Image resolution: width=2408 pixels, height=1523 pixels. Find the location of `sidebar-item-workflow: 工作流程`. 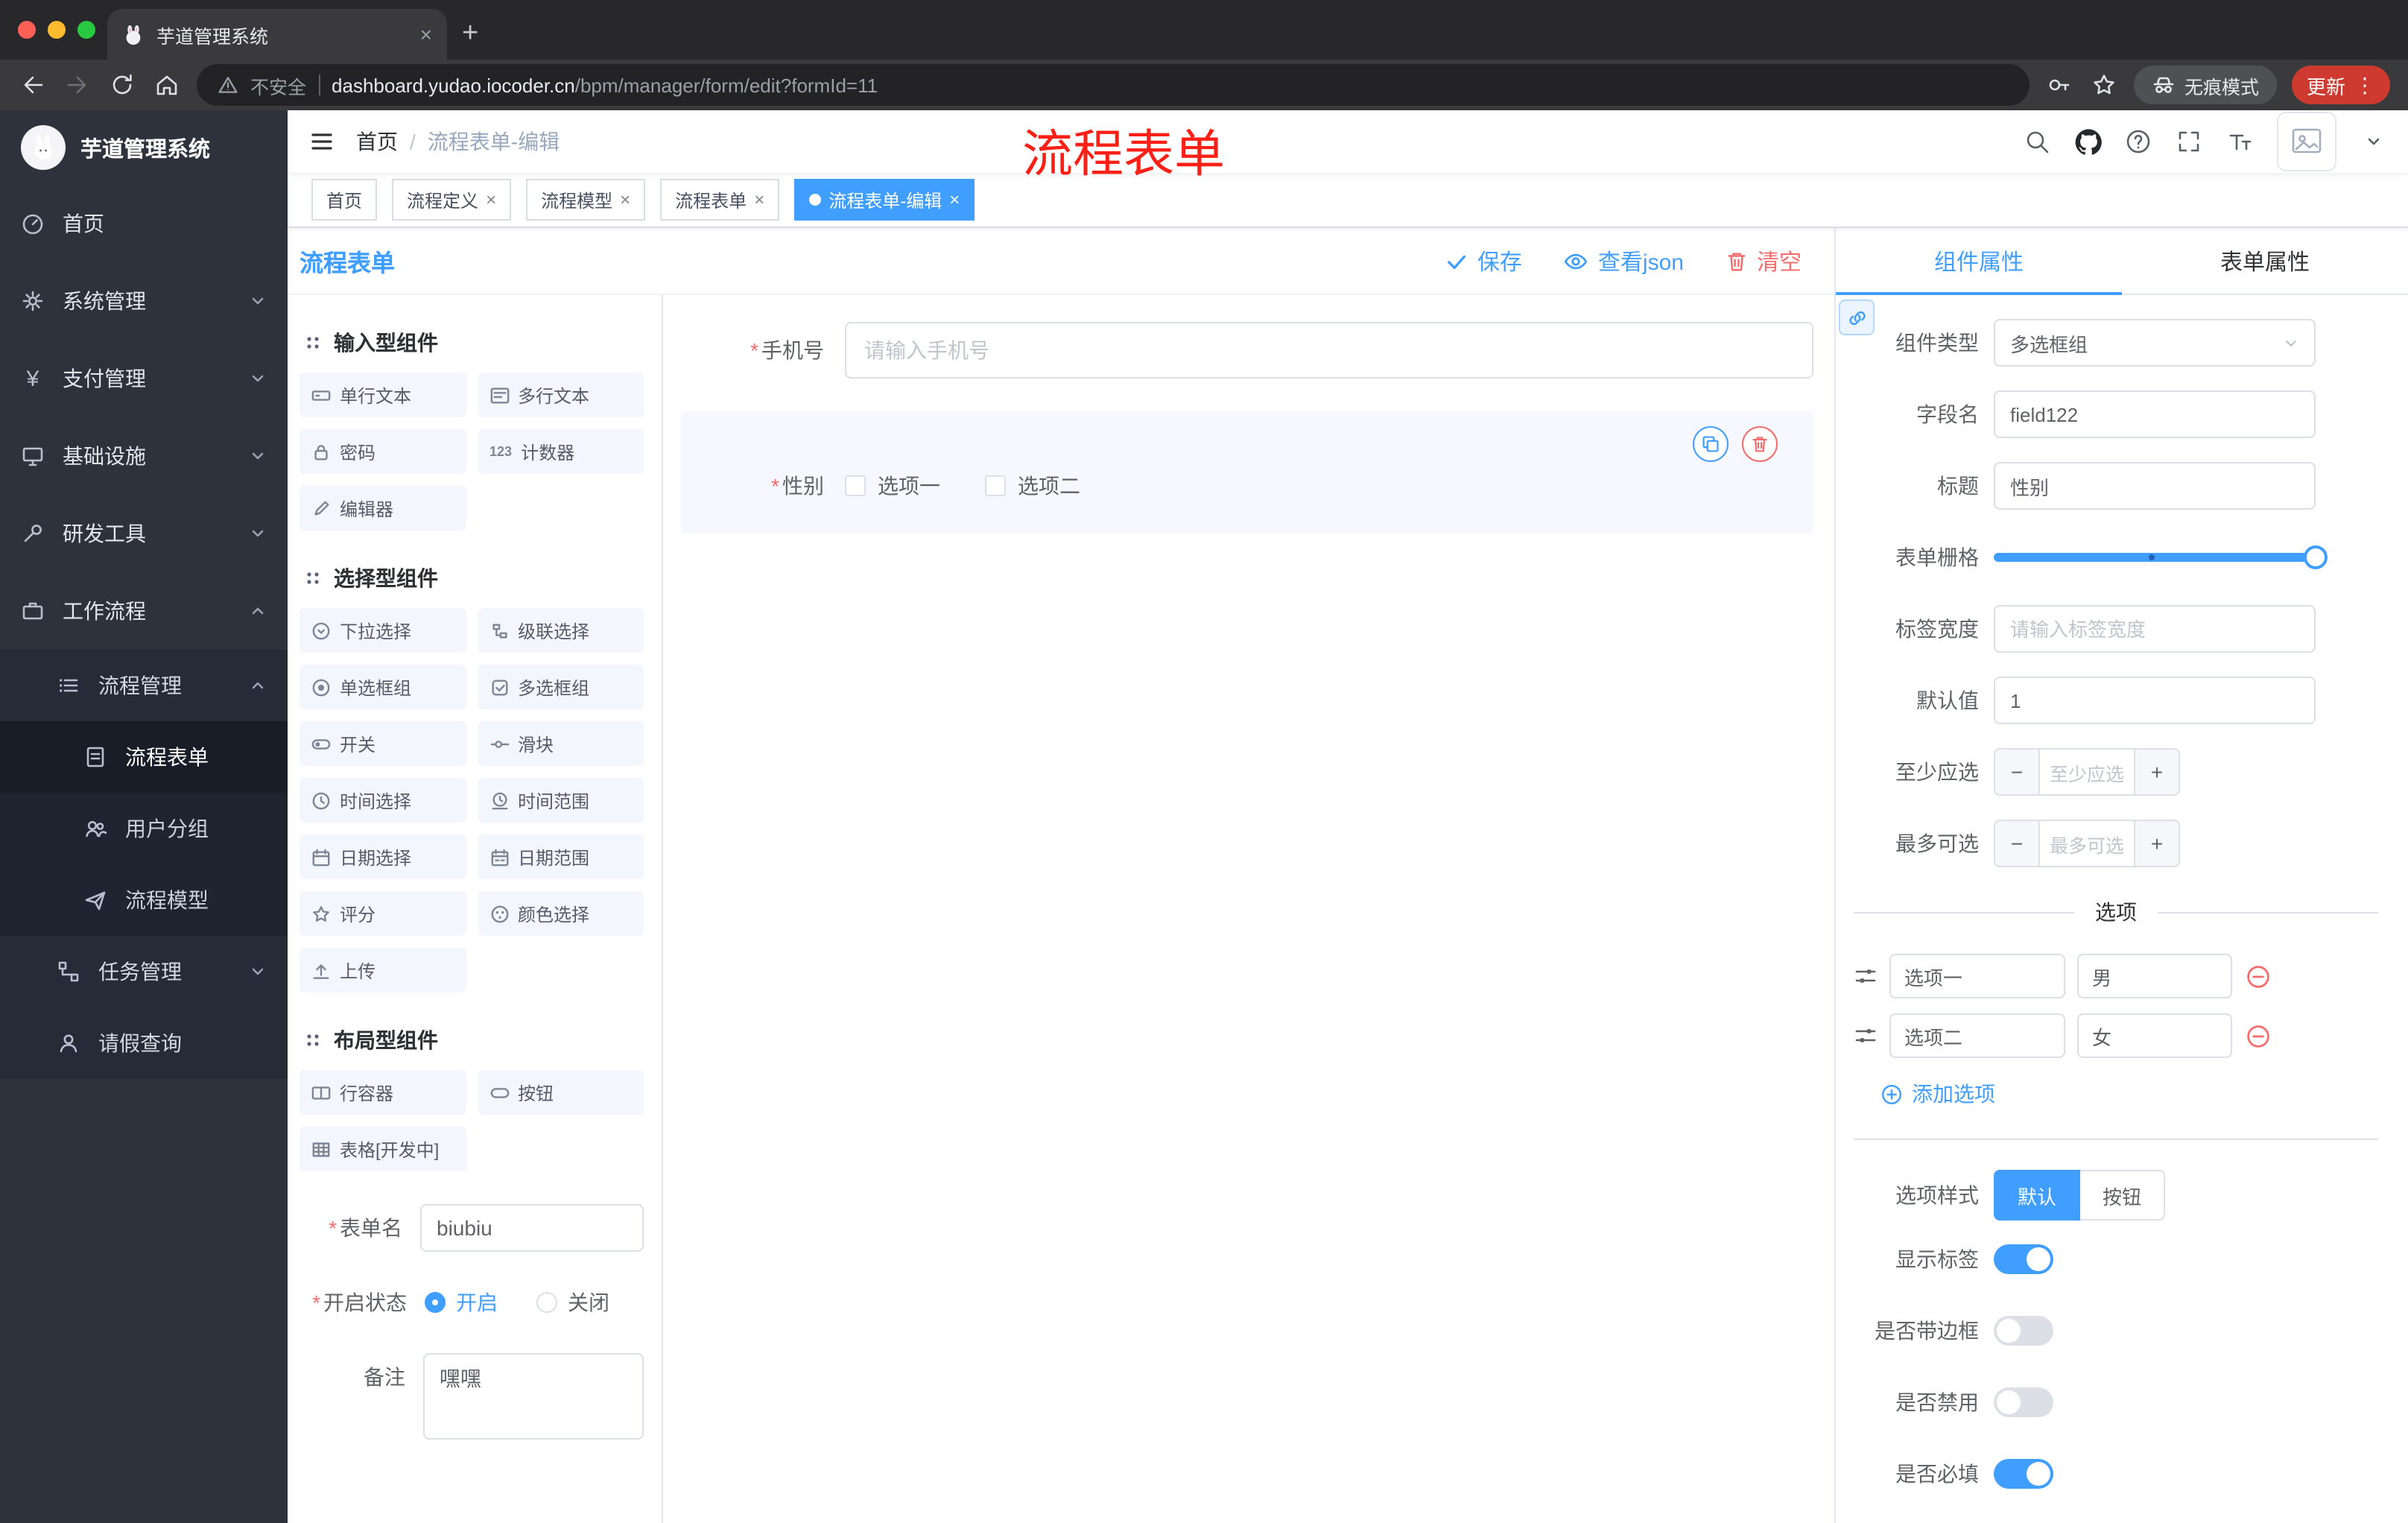

sidebar-item-workflow: 工作流程 is located at coordinates (144, 611).